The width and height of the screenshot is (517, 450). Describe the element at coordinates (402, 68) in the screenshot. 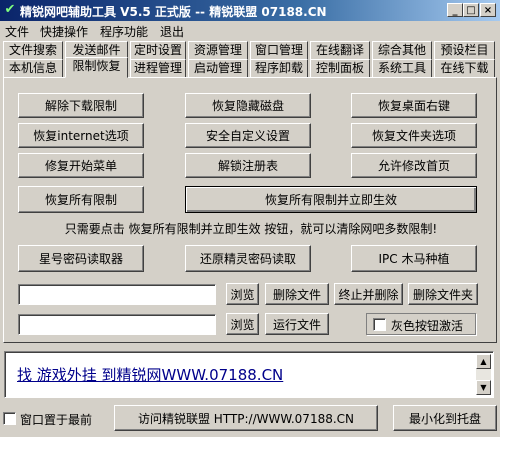

I see `tab-system-tools: 系统工具` at that location.